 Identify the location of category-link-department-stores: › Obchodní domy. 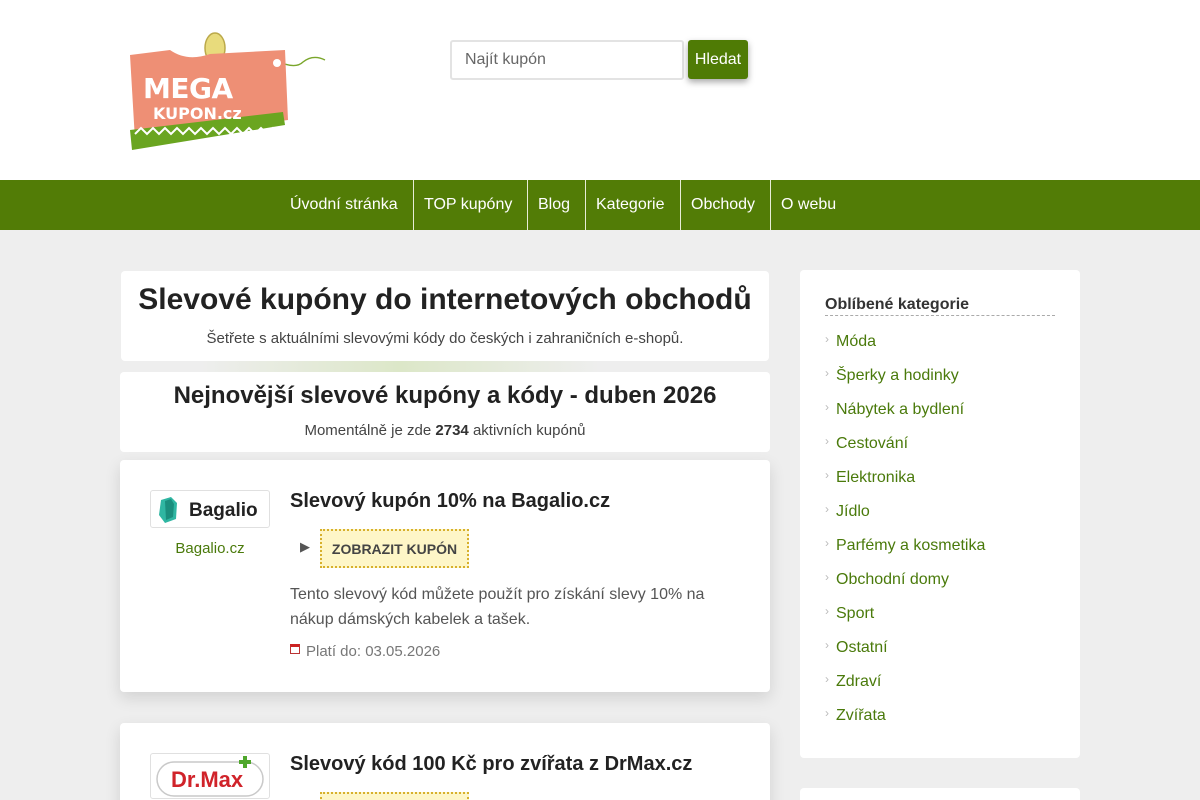
(887, 582).